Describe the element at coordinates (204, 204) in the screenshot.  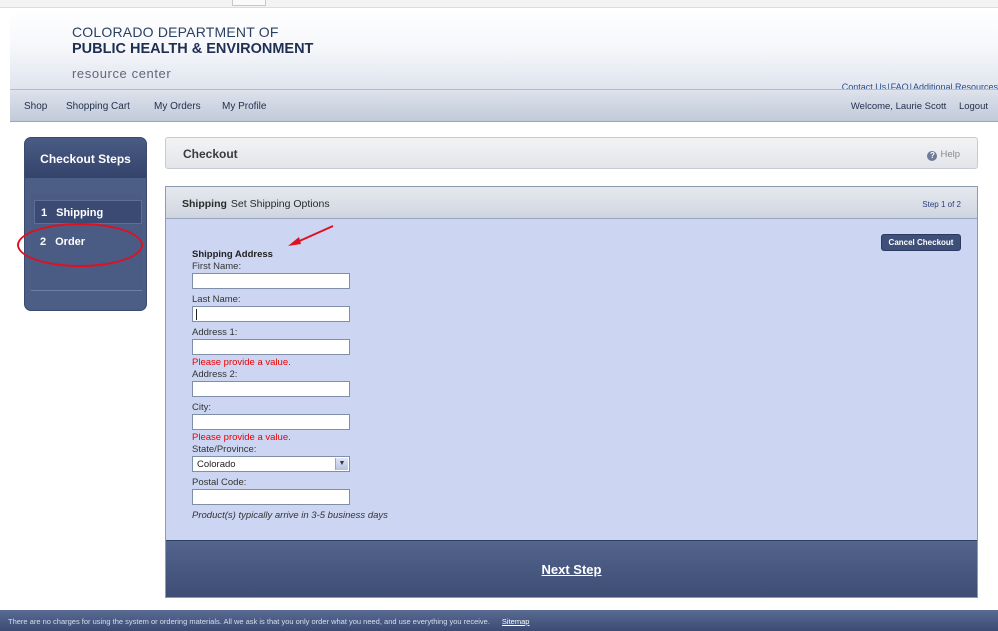
I see `panel-title-bold: Shipping` at that location.